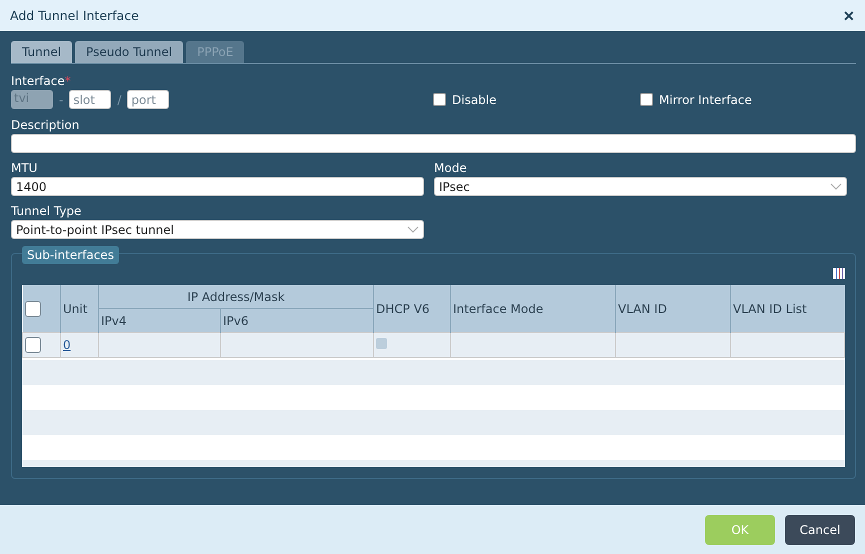 The width and height of the screenshot is (865, 554). What do you see at coordinates (159, 320) in the screenshot?
I see `column-header: IPv4` at bounding box center [159, 320].